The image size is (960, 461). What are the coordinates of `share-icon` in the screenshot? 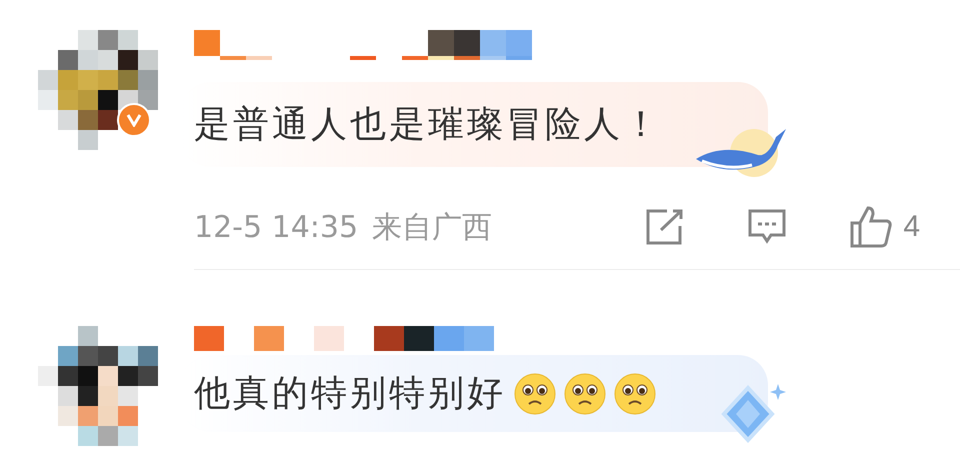 It's located at (665, 227).